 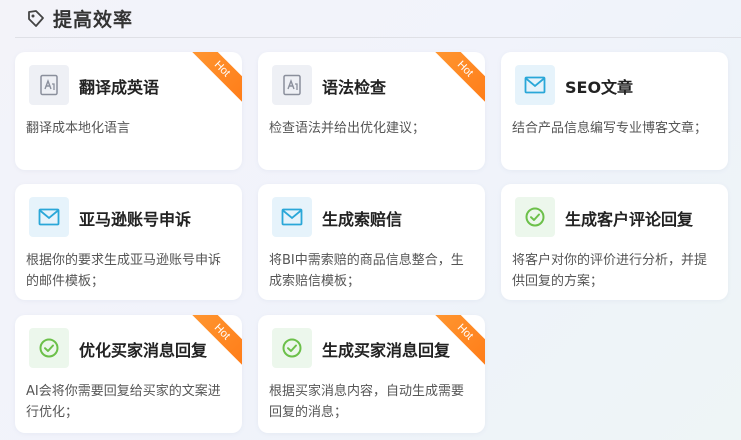 I want to click on card-title: 生成买家消息回复, so click(x=386, y=350).